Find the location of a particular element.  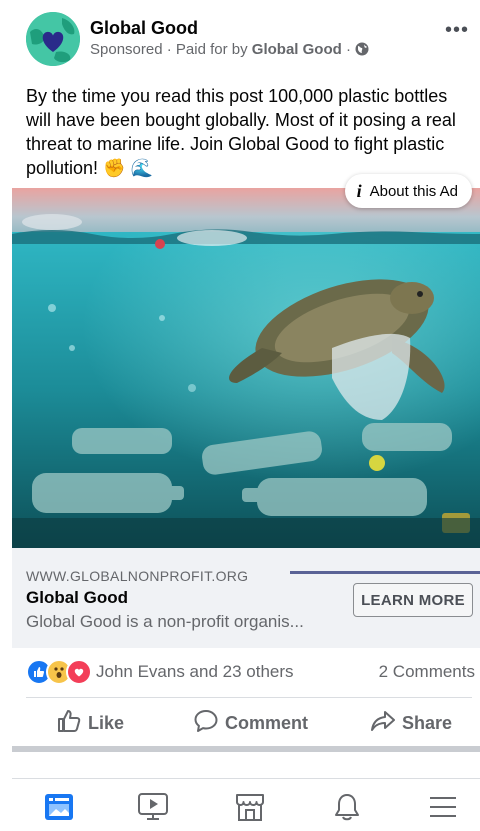

watch-icon is located at coordinates (153, 807).